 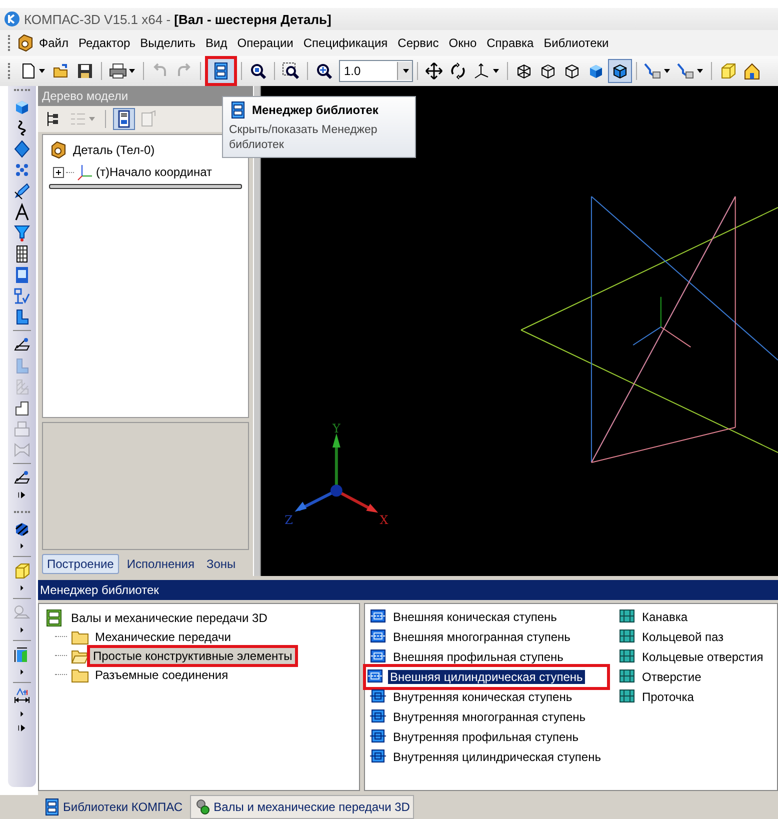 What do you see at coordinates (548, 71) in the screenshot?
I see `hidden-lines-cube-icon` at bounding box center [548, 71].